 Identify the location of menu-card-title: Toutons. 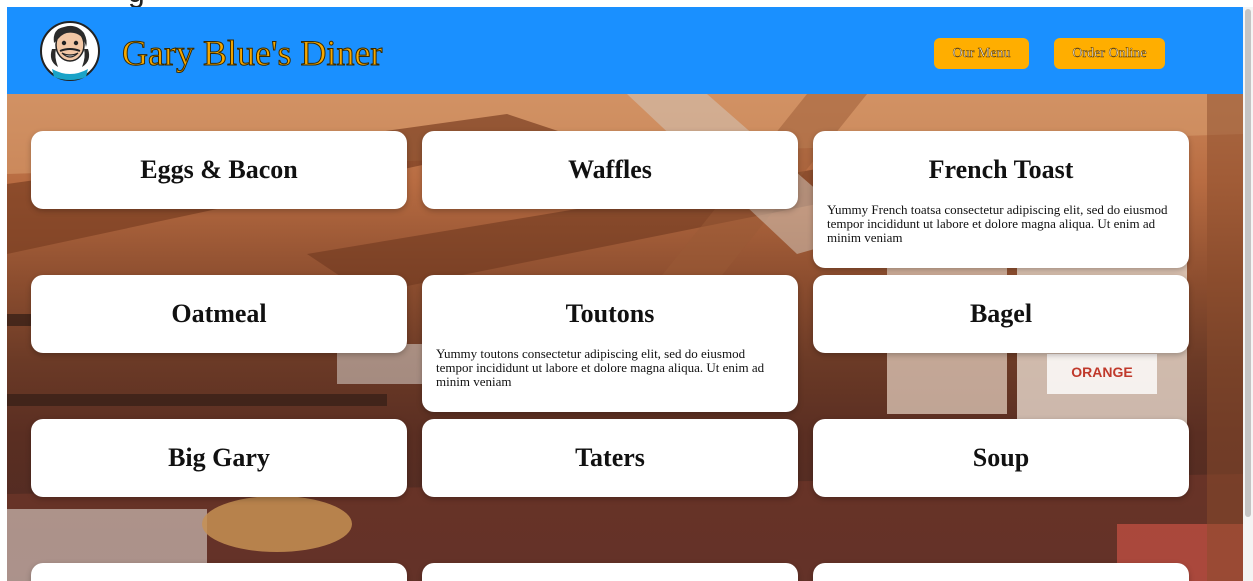
(610, 313).